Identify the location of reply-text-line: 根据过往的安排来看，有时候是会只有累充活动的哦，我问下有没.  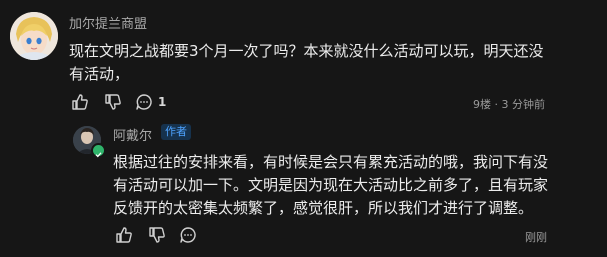
(331, 162).